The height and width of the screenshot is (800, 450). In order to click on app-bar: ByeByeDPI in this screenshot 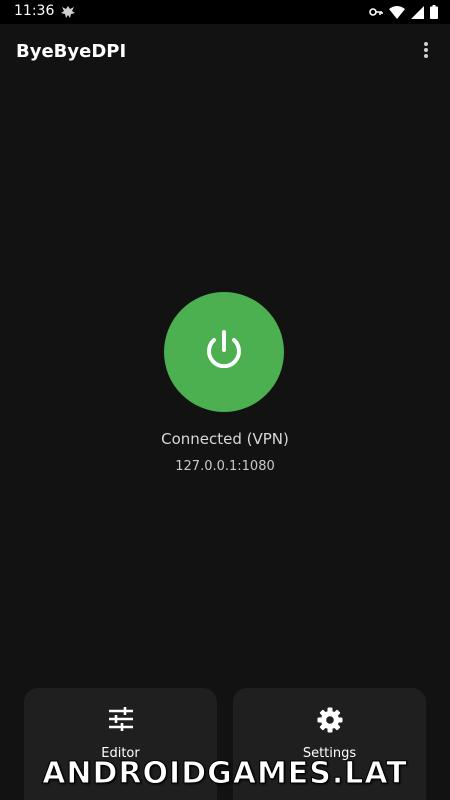, I will do `click(225, 52)`.